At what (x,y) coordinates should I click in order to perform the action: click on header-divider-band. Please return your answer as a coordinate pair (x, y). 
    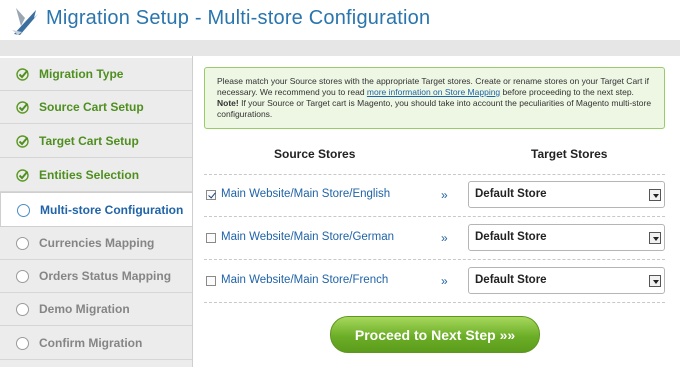
    Looking at the image, I should click on (340, 48).